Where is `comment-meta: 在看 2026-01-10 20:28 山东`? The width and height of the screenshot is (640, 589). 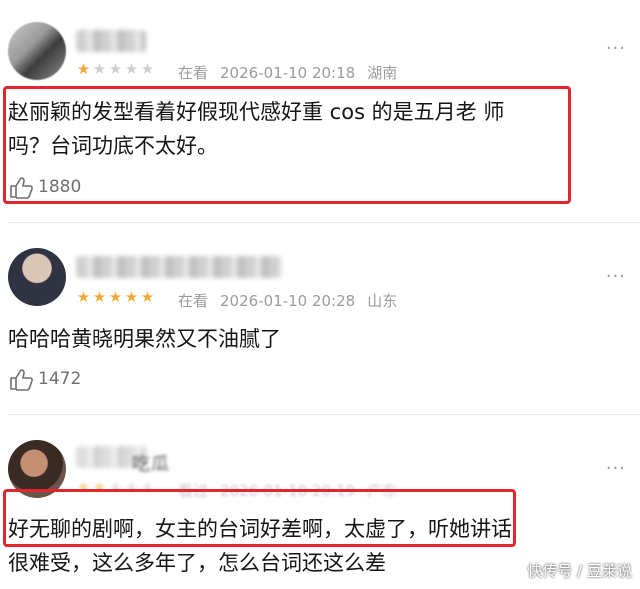 comment-meta: 在看 2026-01-10 20:28 山东 is located at coordinates (293, 300).